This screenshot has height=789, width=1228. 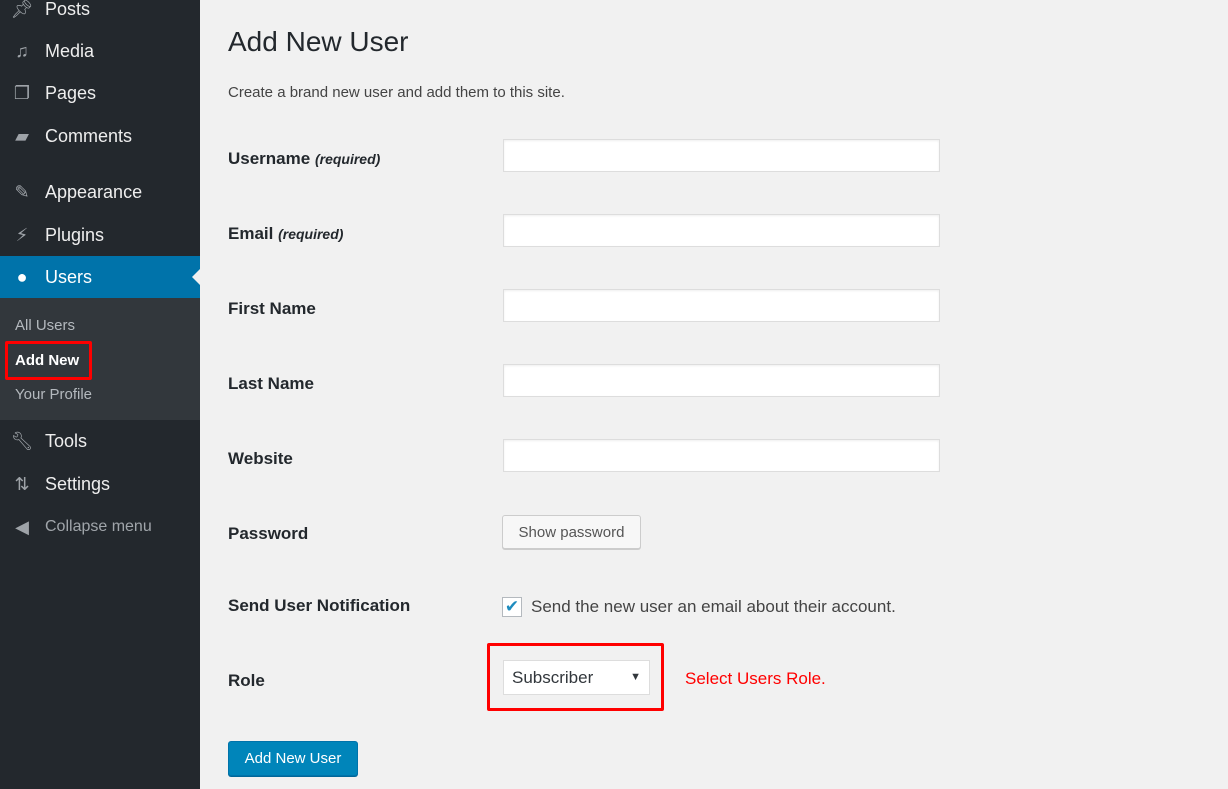 What do you see at coordinates (71, 92) in the screenshot?
I see `sidebar-item-label: Pages` at bounding box center [71, 92].